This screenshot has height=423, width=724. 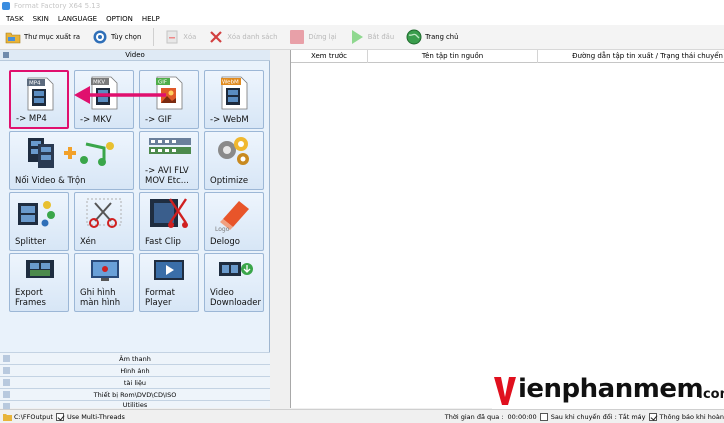 What do you see at coordinates (632, 417) in the screenshot?
I see `after-convert-value: Tắt máy` at bounding box center [632, 417].